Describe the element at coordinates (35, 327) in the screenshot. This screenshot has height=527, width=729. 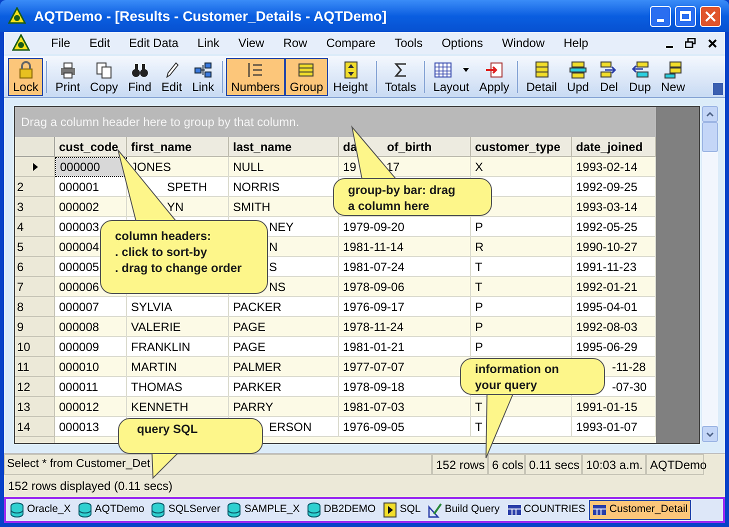
I see `row-header: 9` at that location.